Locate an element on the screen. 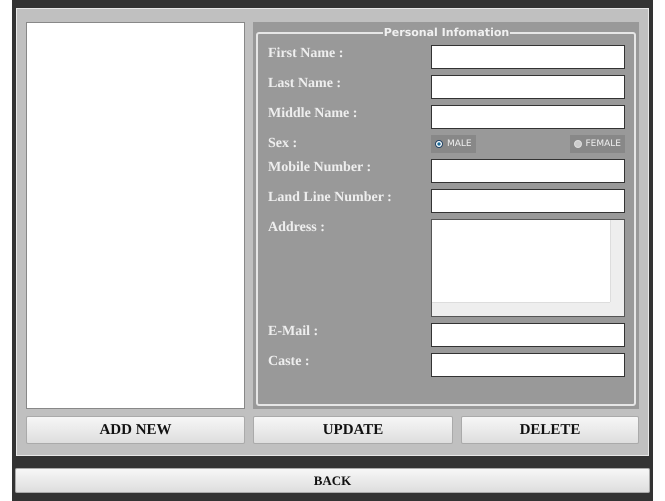  field-label: Land Line Number : is located at coordinates (330, 198).